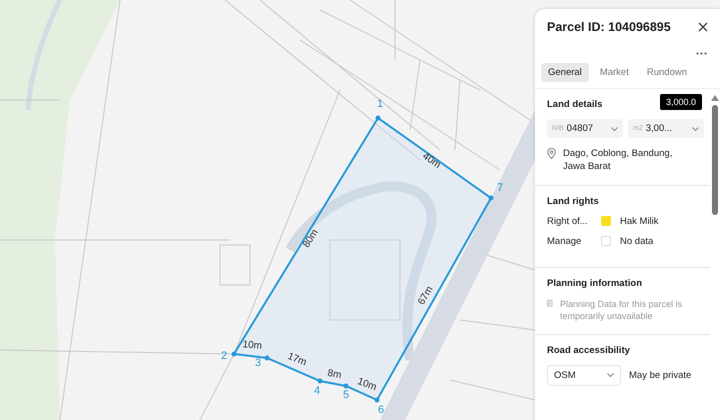 The image size is (720, 420). What do you see at coordinates (381, 410) in the screenshot?
I see `vertex-label: 6` at bounding box center [381, 410].